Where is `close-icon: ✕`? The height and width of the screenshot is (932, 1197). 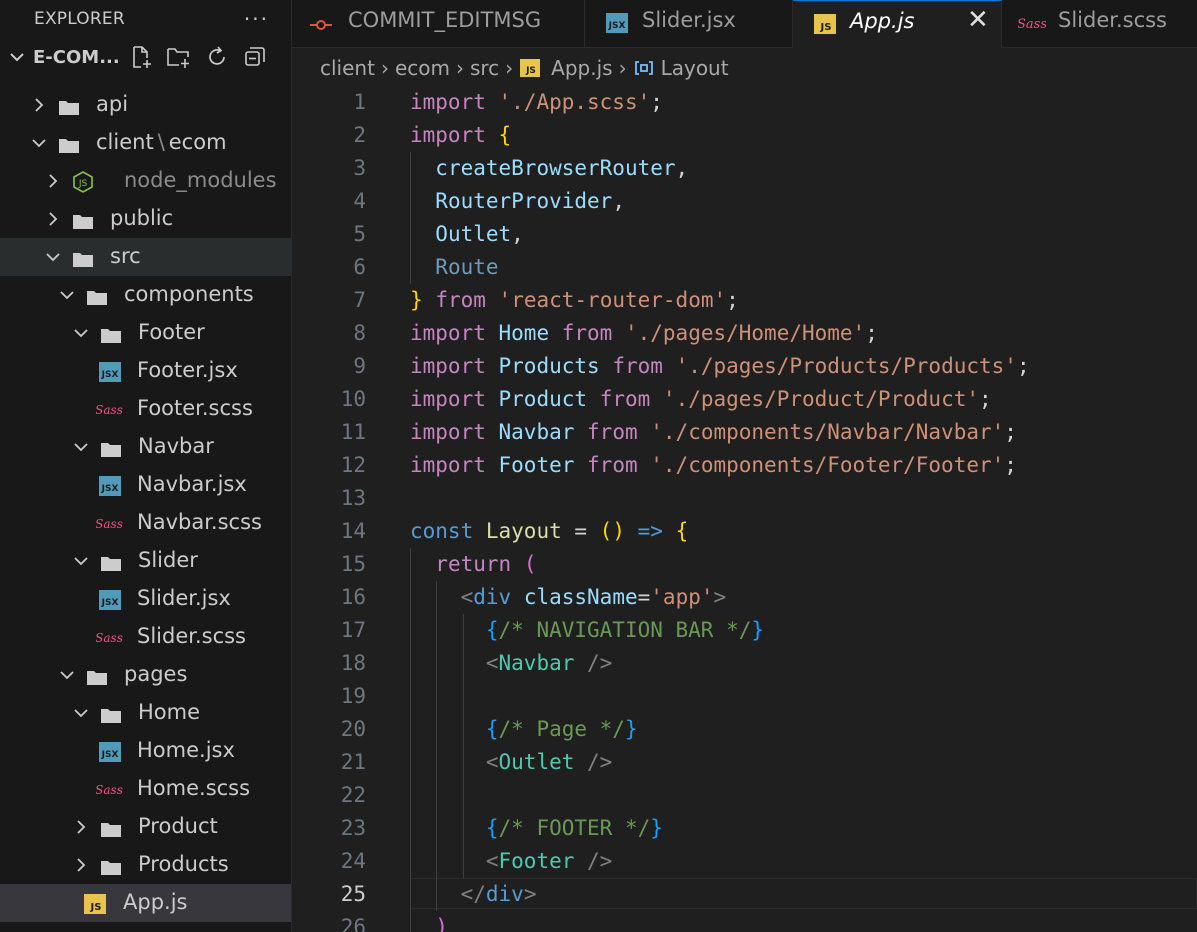 close-icon: ✕ is located at coordinates (978, 20).